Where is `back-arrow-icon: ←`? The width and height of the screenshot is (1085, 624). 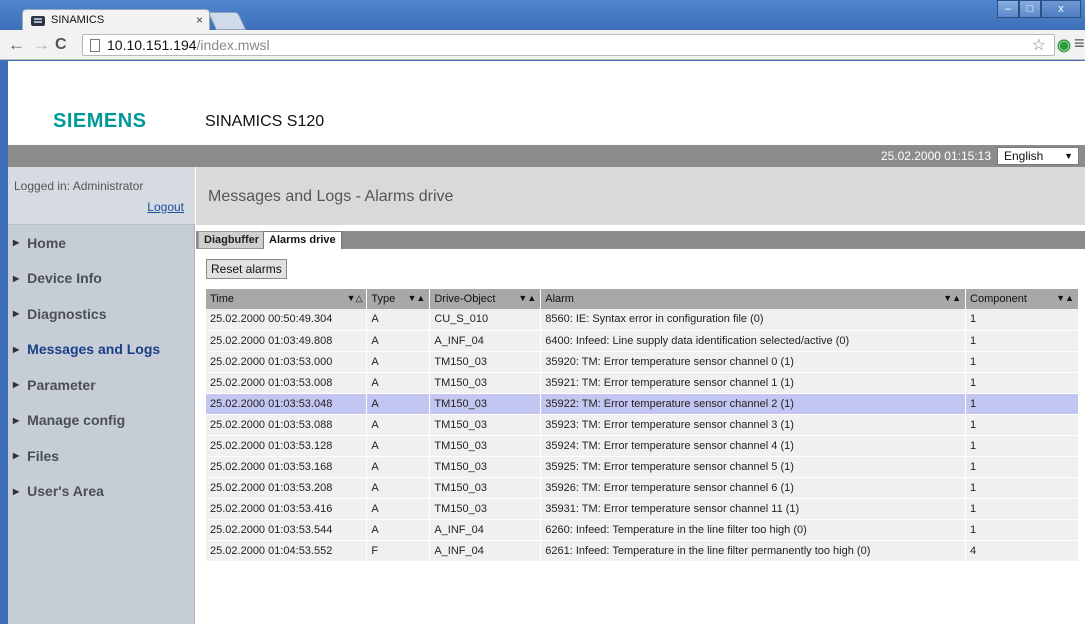 back-arrow-icon: ← is located at coordinates (16, 45).